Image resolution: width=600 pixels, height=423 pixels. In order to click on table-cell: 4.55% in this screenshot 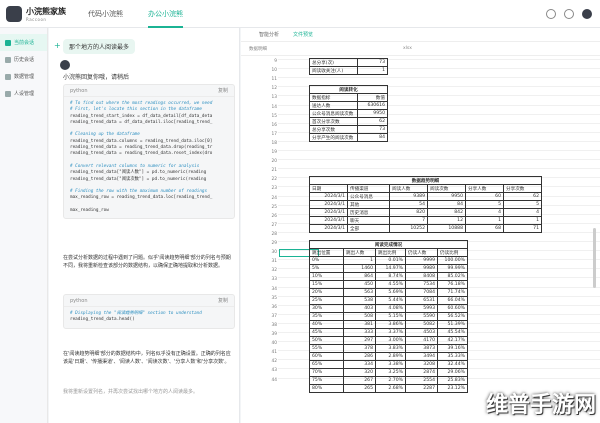, I will do `click(390, 284)`.